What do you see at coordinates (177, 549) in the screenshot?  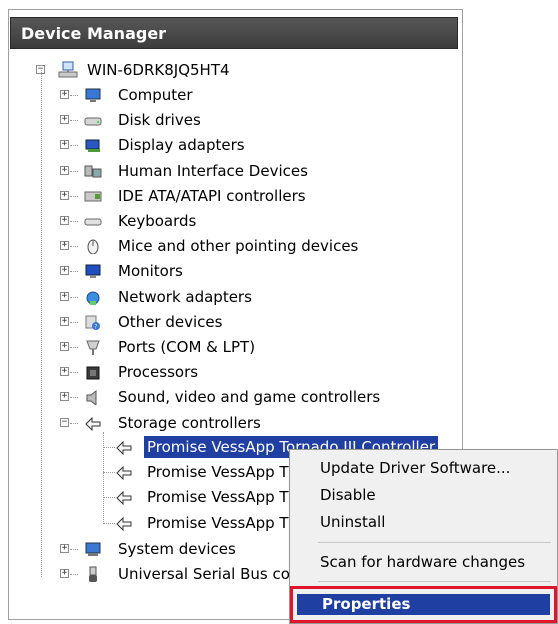 I see `tree-item-label: System devices` at bounding box center [177, 549].